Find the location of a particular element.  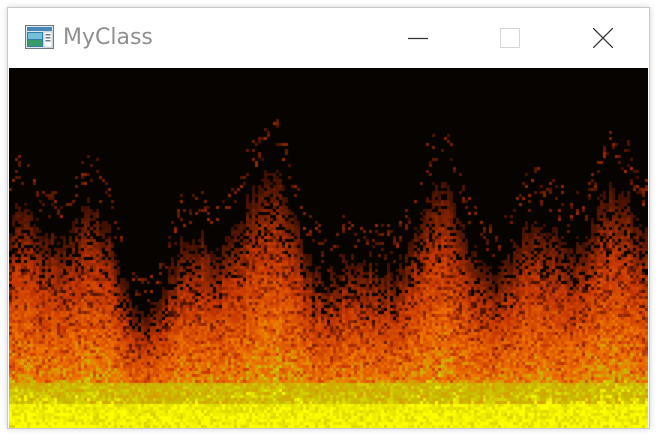

window-title: MyClass is located at coordinates (108, 37).